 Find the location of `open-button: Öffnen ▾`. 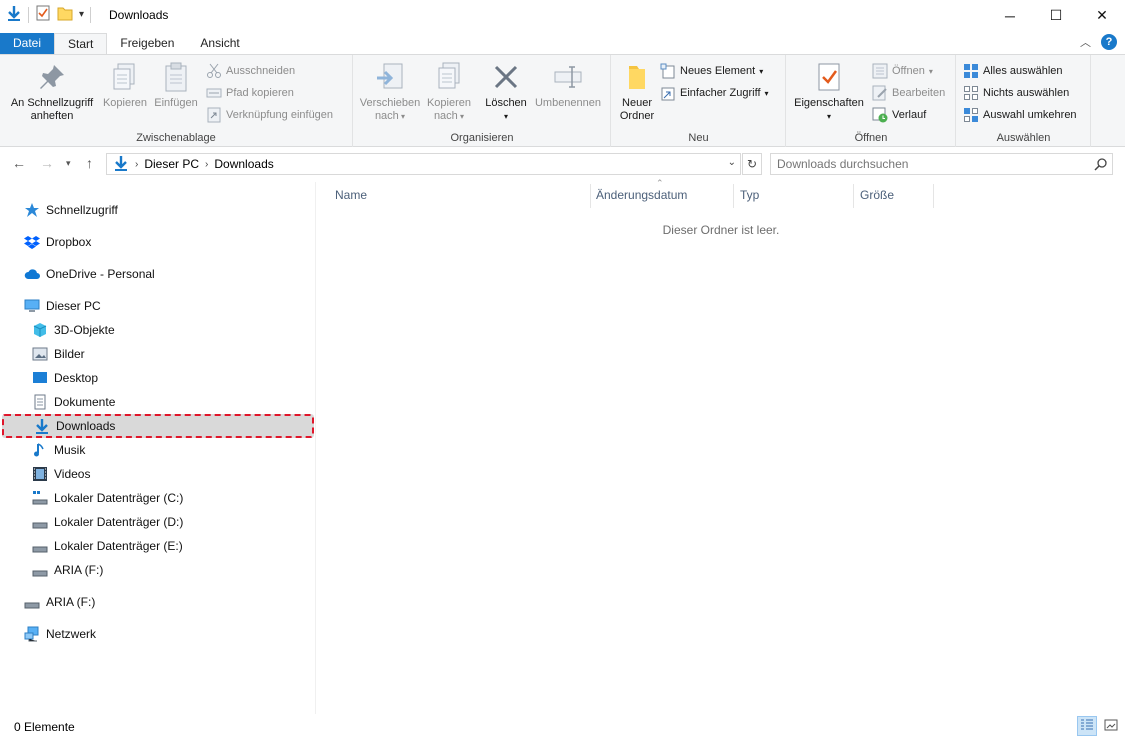

open-button: Öffnen ▾ is located at coordinates (902, 71).